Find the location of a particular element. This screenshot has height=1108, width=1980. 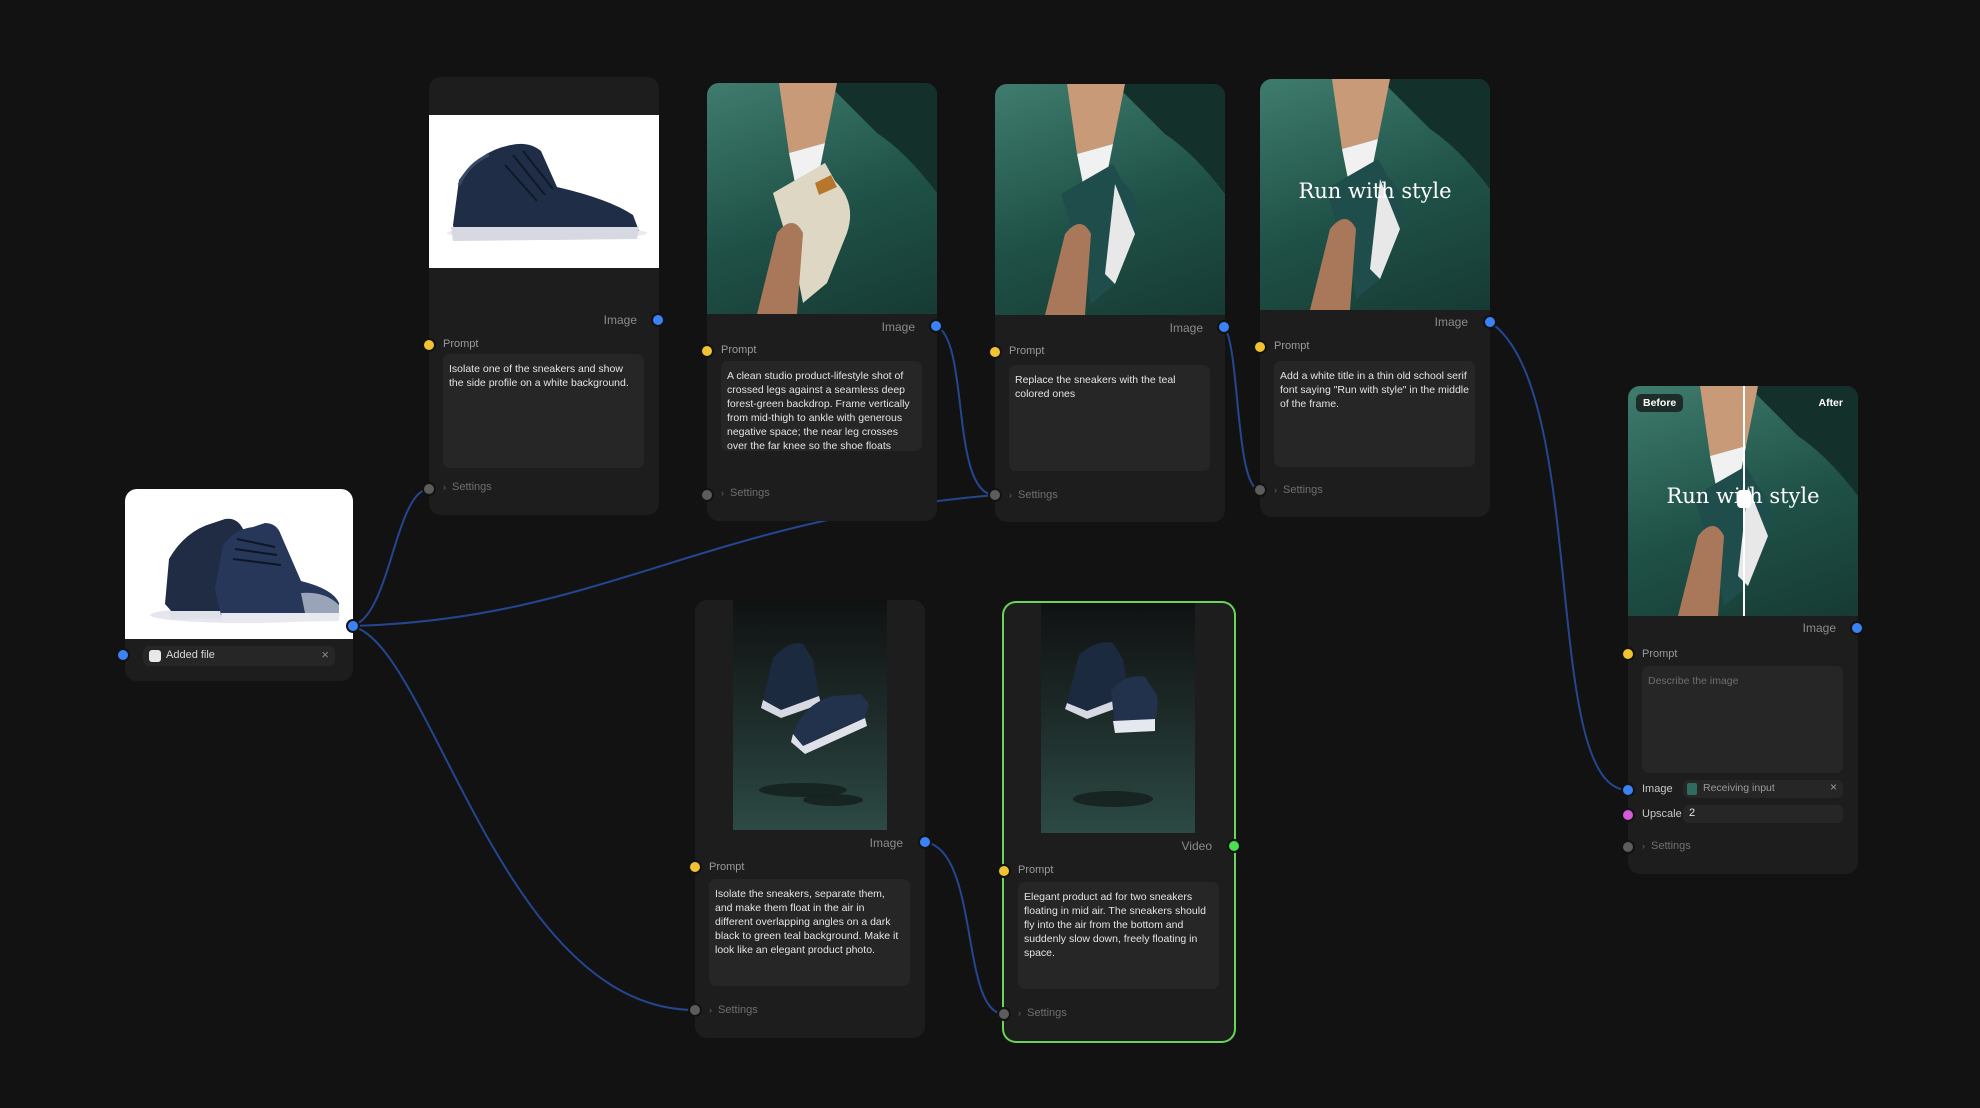

added-file-pill: Added file × is located at coordinates (239, 656).